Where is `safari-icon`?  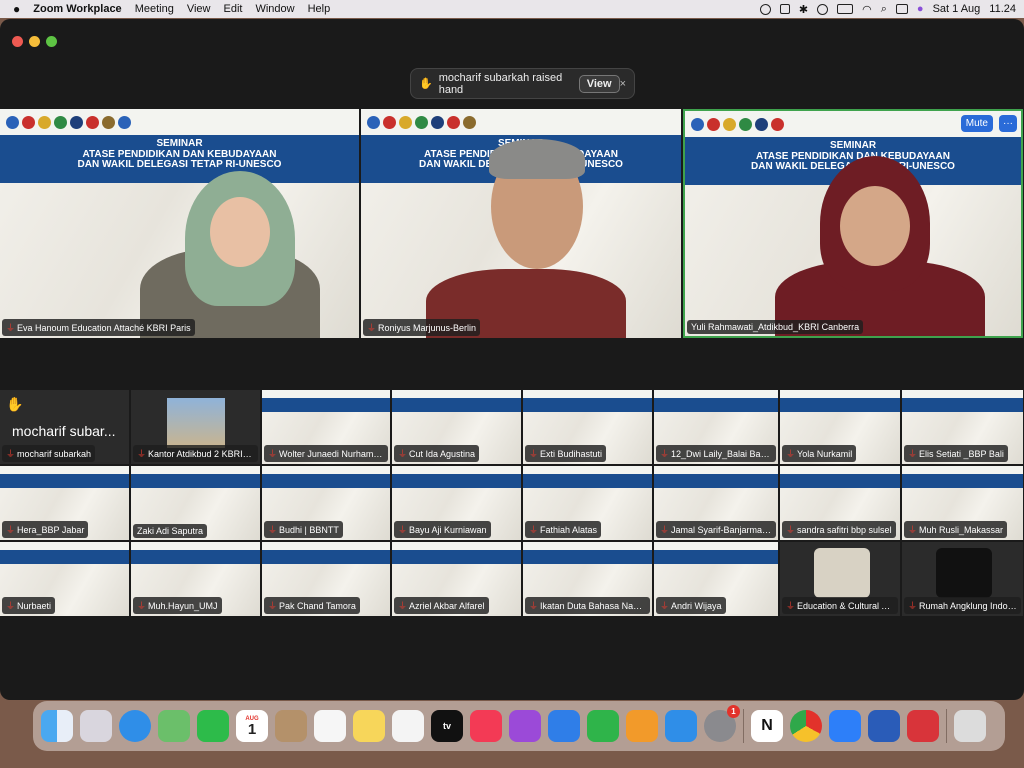
safari-icon is located at coordinates (135, 726).